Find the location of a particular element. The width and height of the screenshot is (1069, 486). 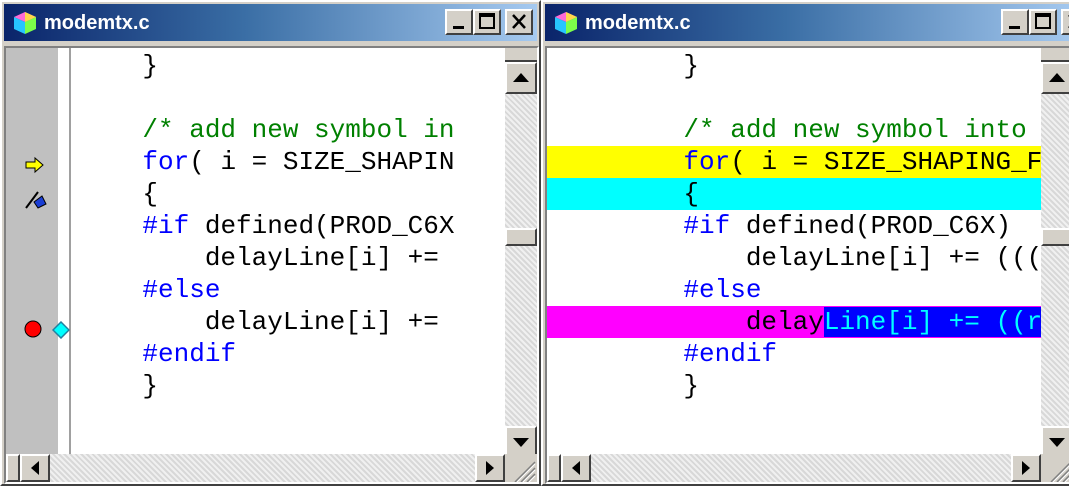

code-token: ( i = SIZE_SHAPIN is located at coordinates (322, 162).